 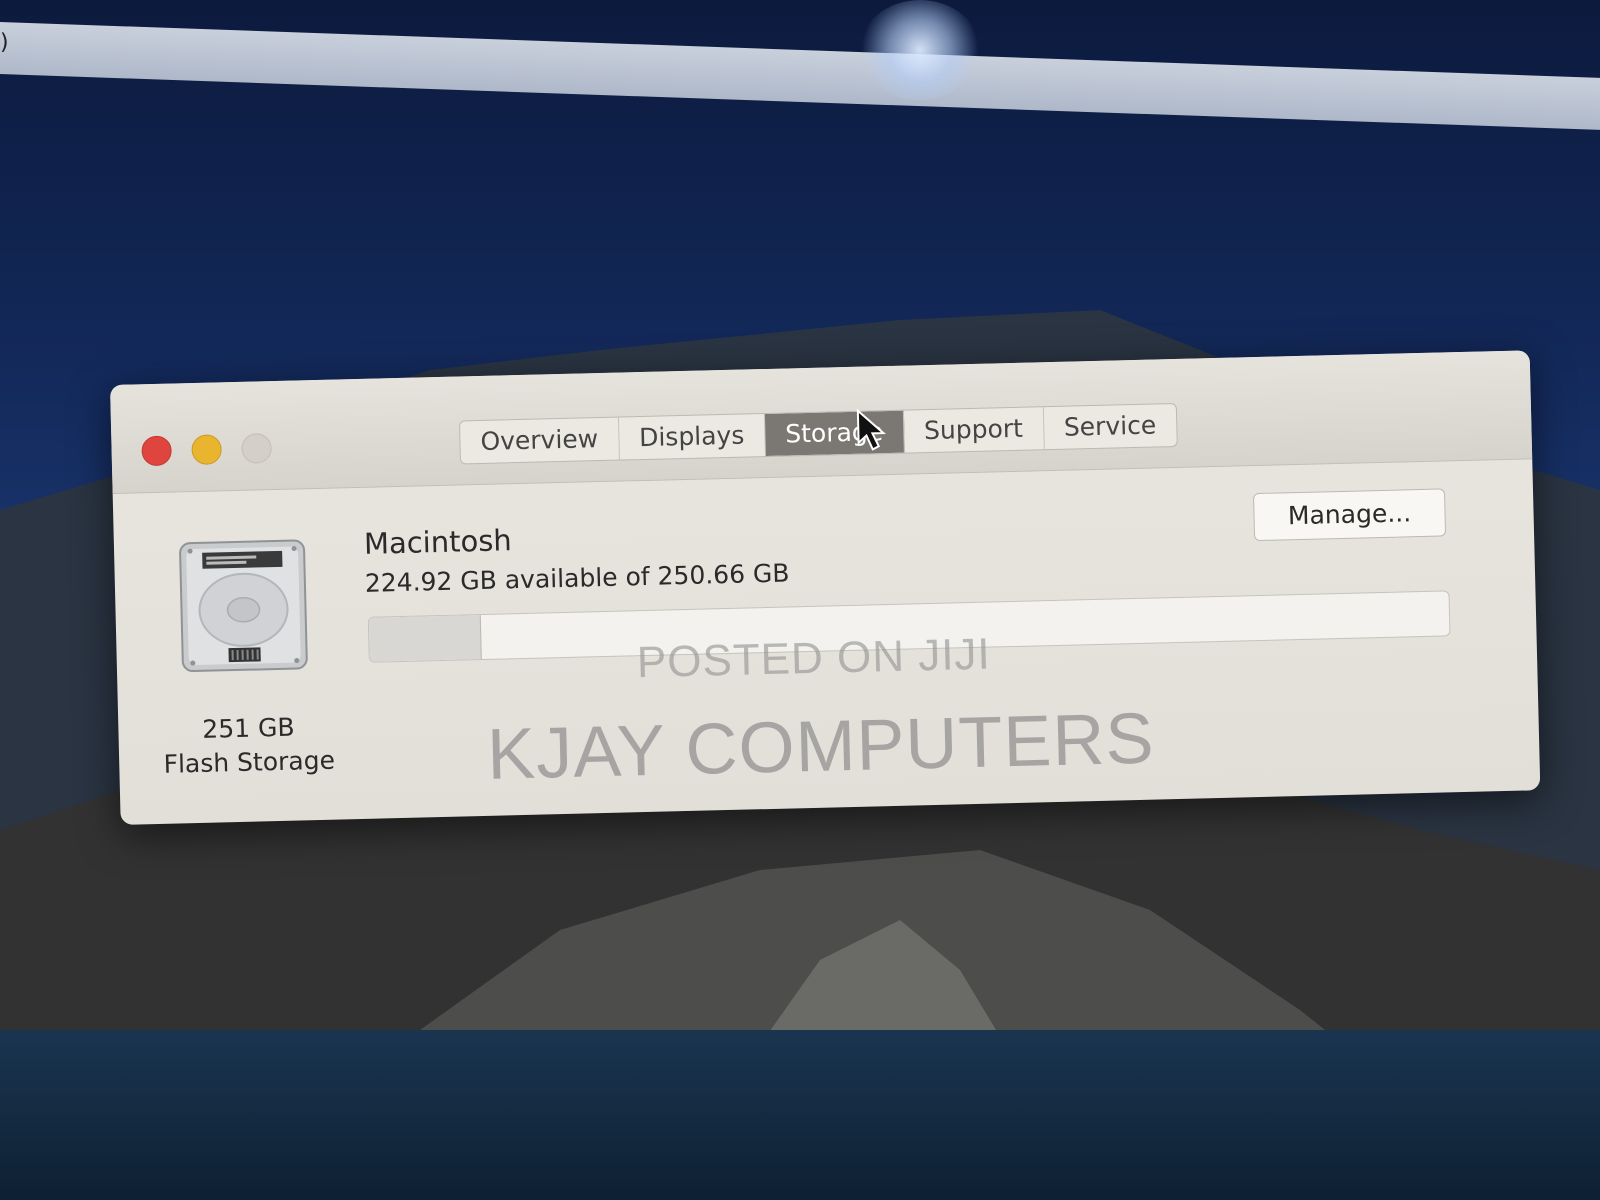 What do you see at coordinates (256, 448) in the screenshot?
I see `zoom-button` at bounding box center [256, 448].